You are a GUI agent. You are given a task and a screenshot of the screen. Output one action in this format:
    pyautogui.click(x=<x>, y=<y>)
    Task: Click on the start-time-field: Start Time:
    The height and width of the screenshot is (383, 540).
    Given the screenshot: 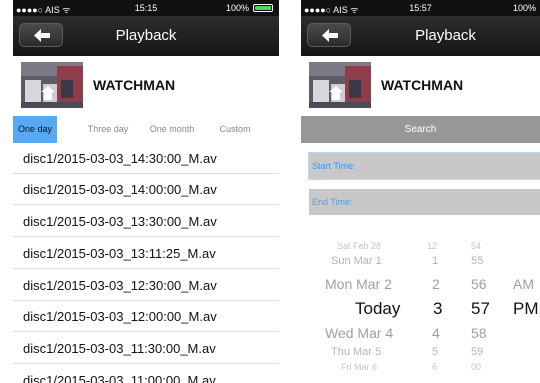 What is the action you would take?
    pyautogui.click(x=424, y=166)
    